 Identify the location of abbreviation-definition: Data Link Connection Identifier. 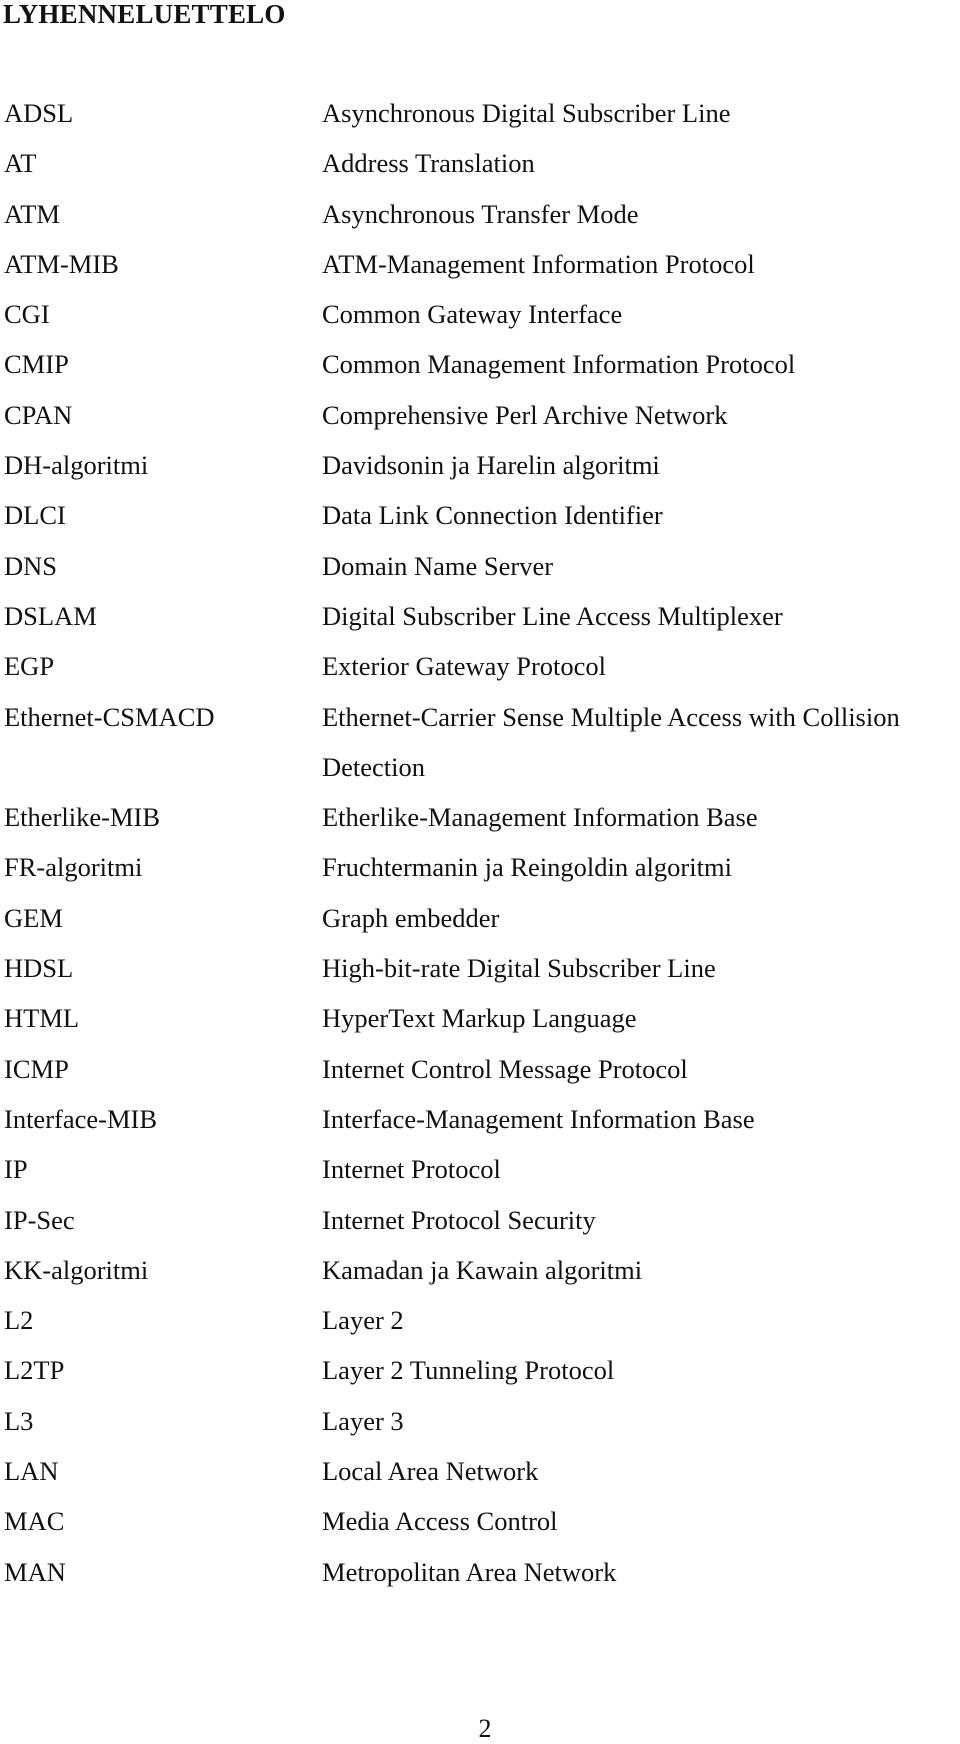
(492, 515).